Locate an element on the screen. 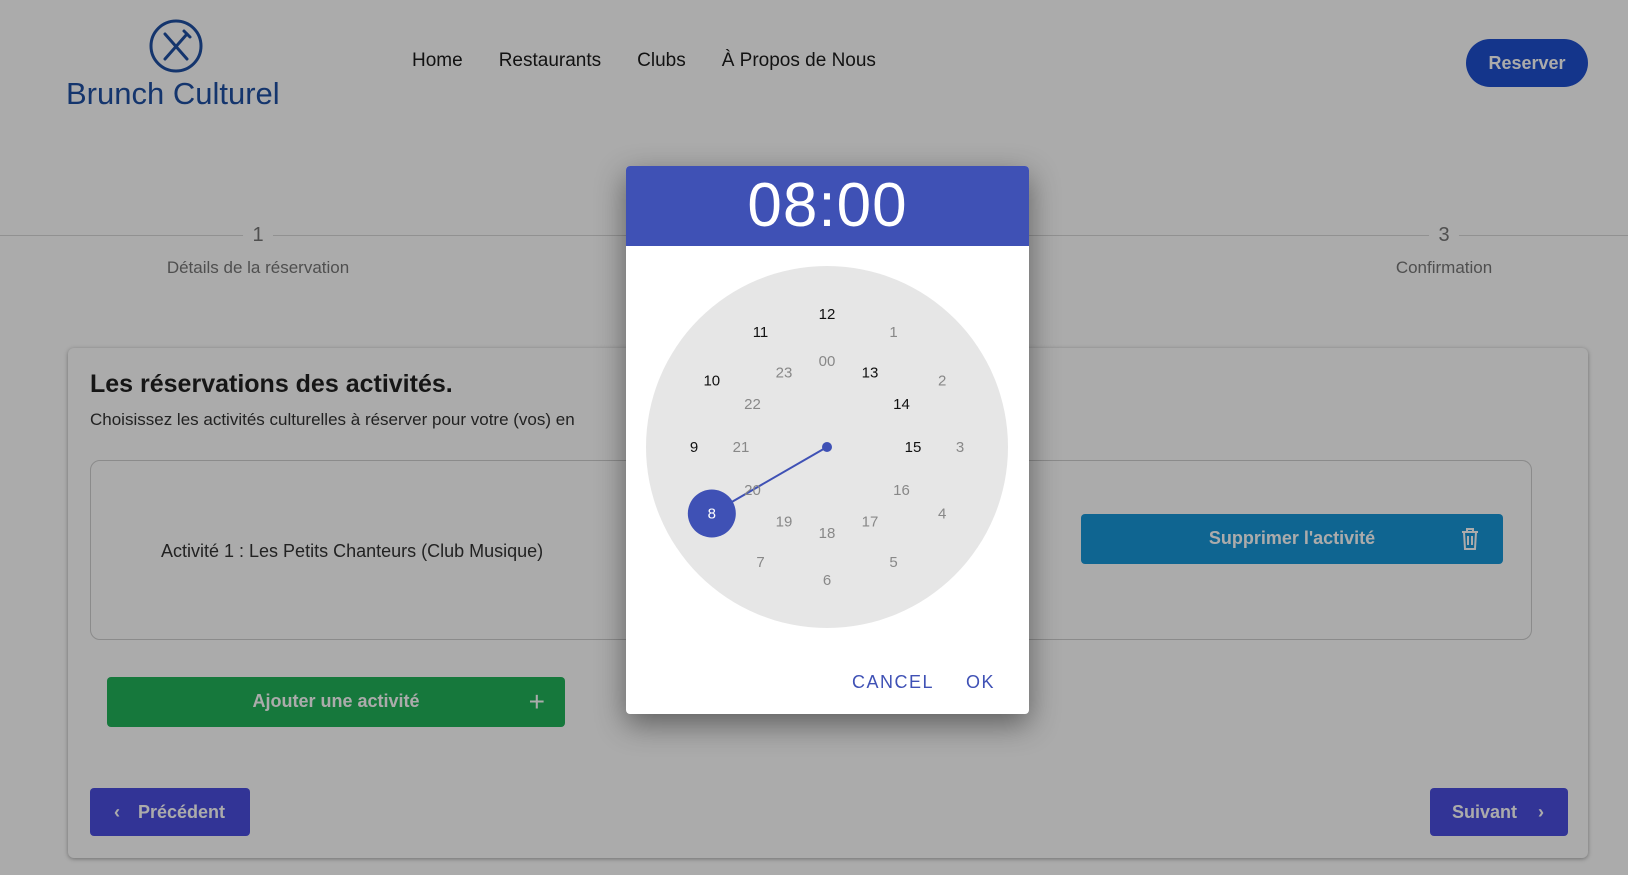 The height and width of the screenshot is (875, 1628). hour-13: 13 is located at coordinates (870, 373).